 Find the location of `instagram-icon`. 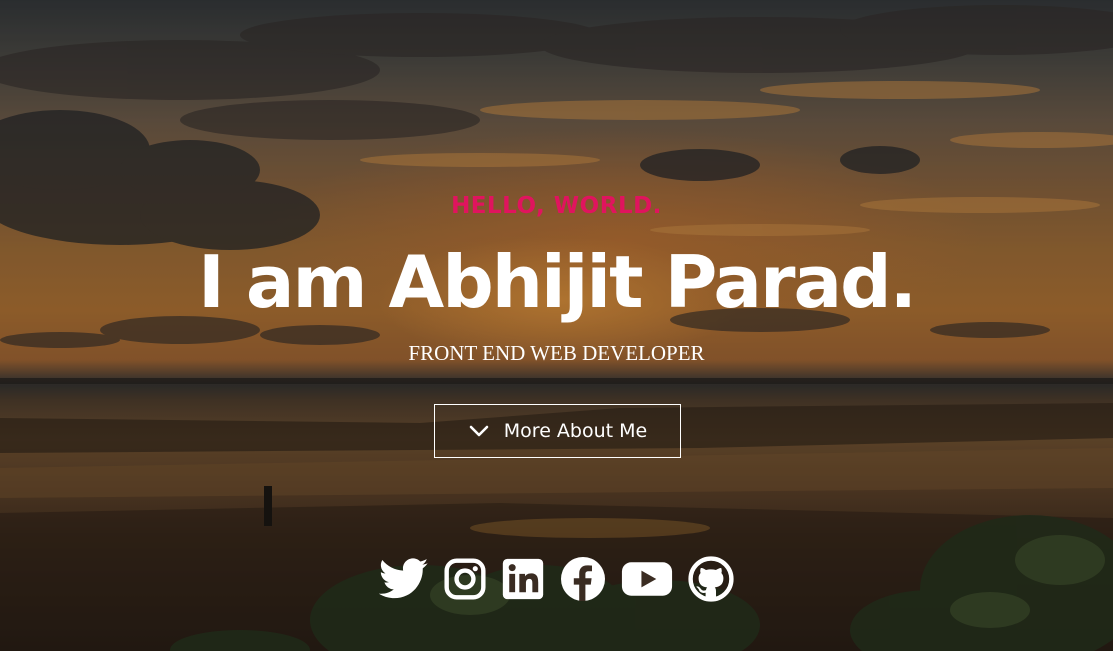

instagram-icon is located at coordinates (464, 579).